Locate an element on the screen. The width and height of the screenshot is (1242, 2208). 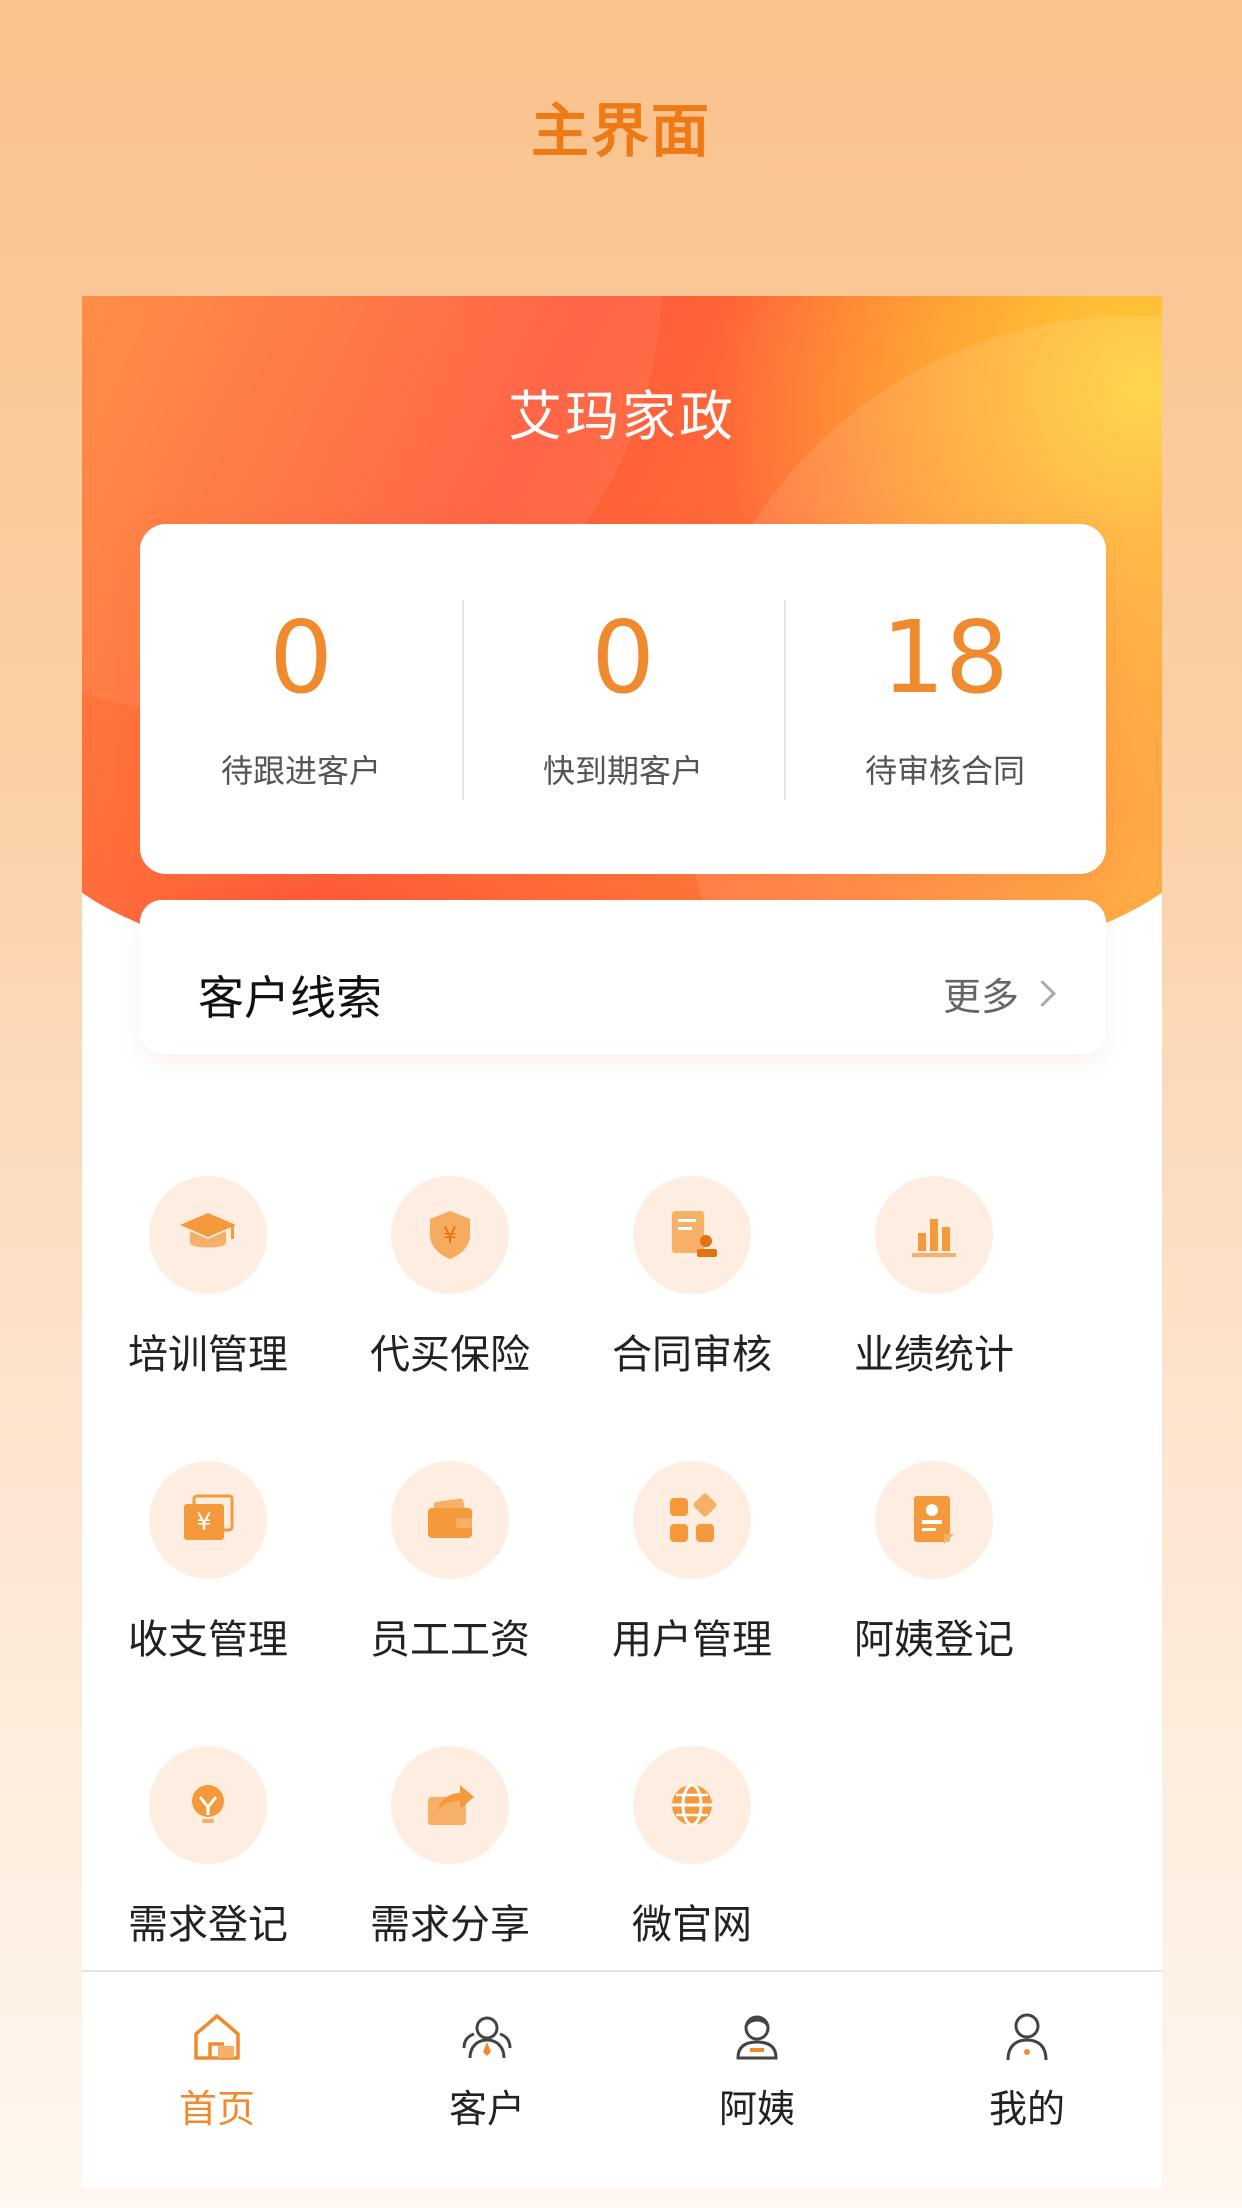
menu-label: 合同审核 is located at coordinates (692, 1355).